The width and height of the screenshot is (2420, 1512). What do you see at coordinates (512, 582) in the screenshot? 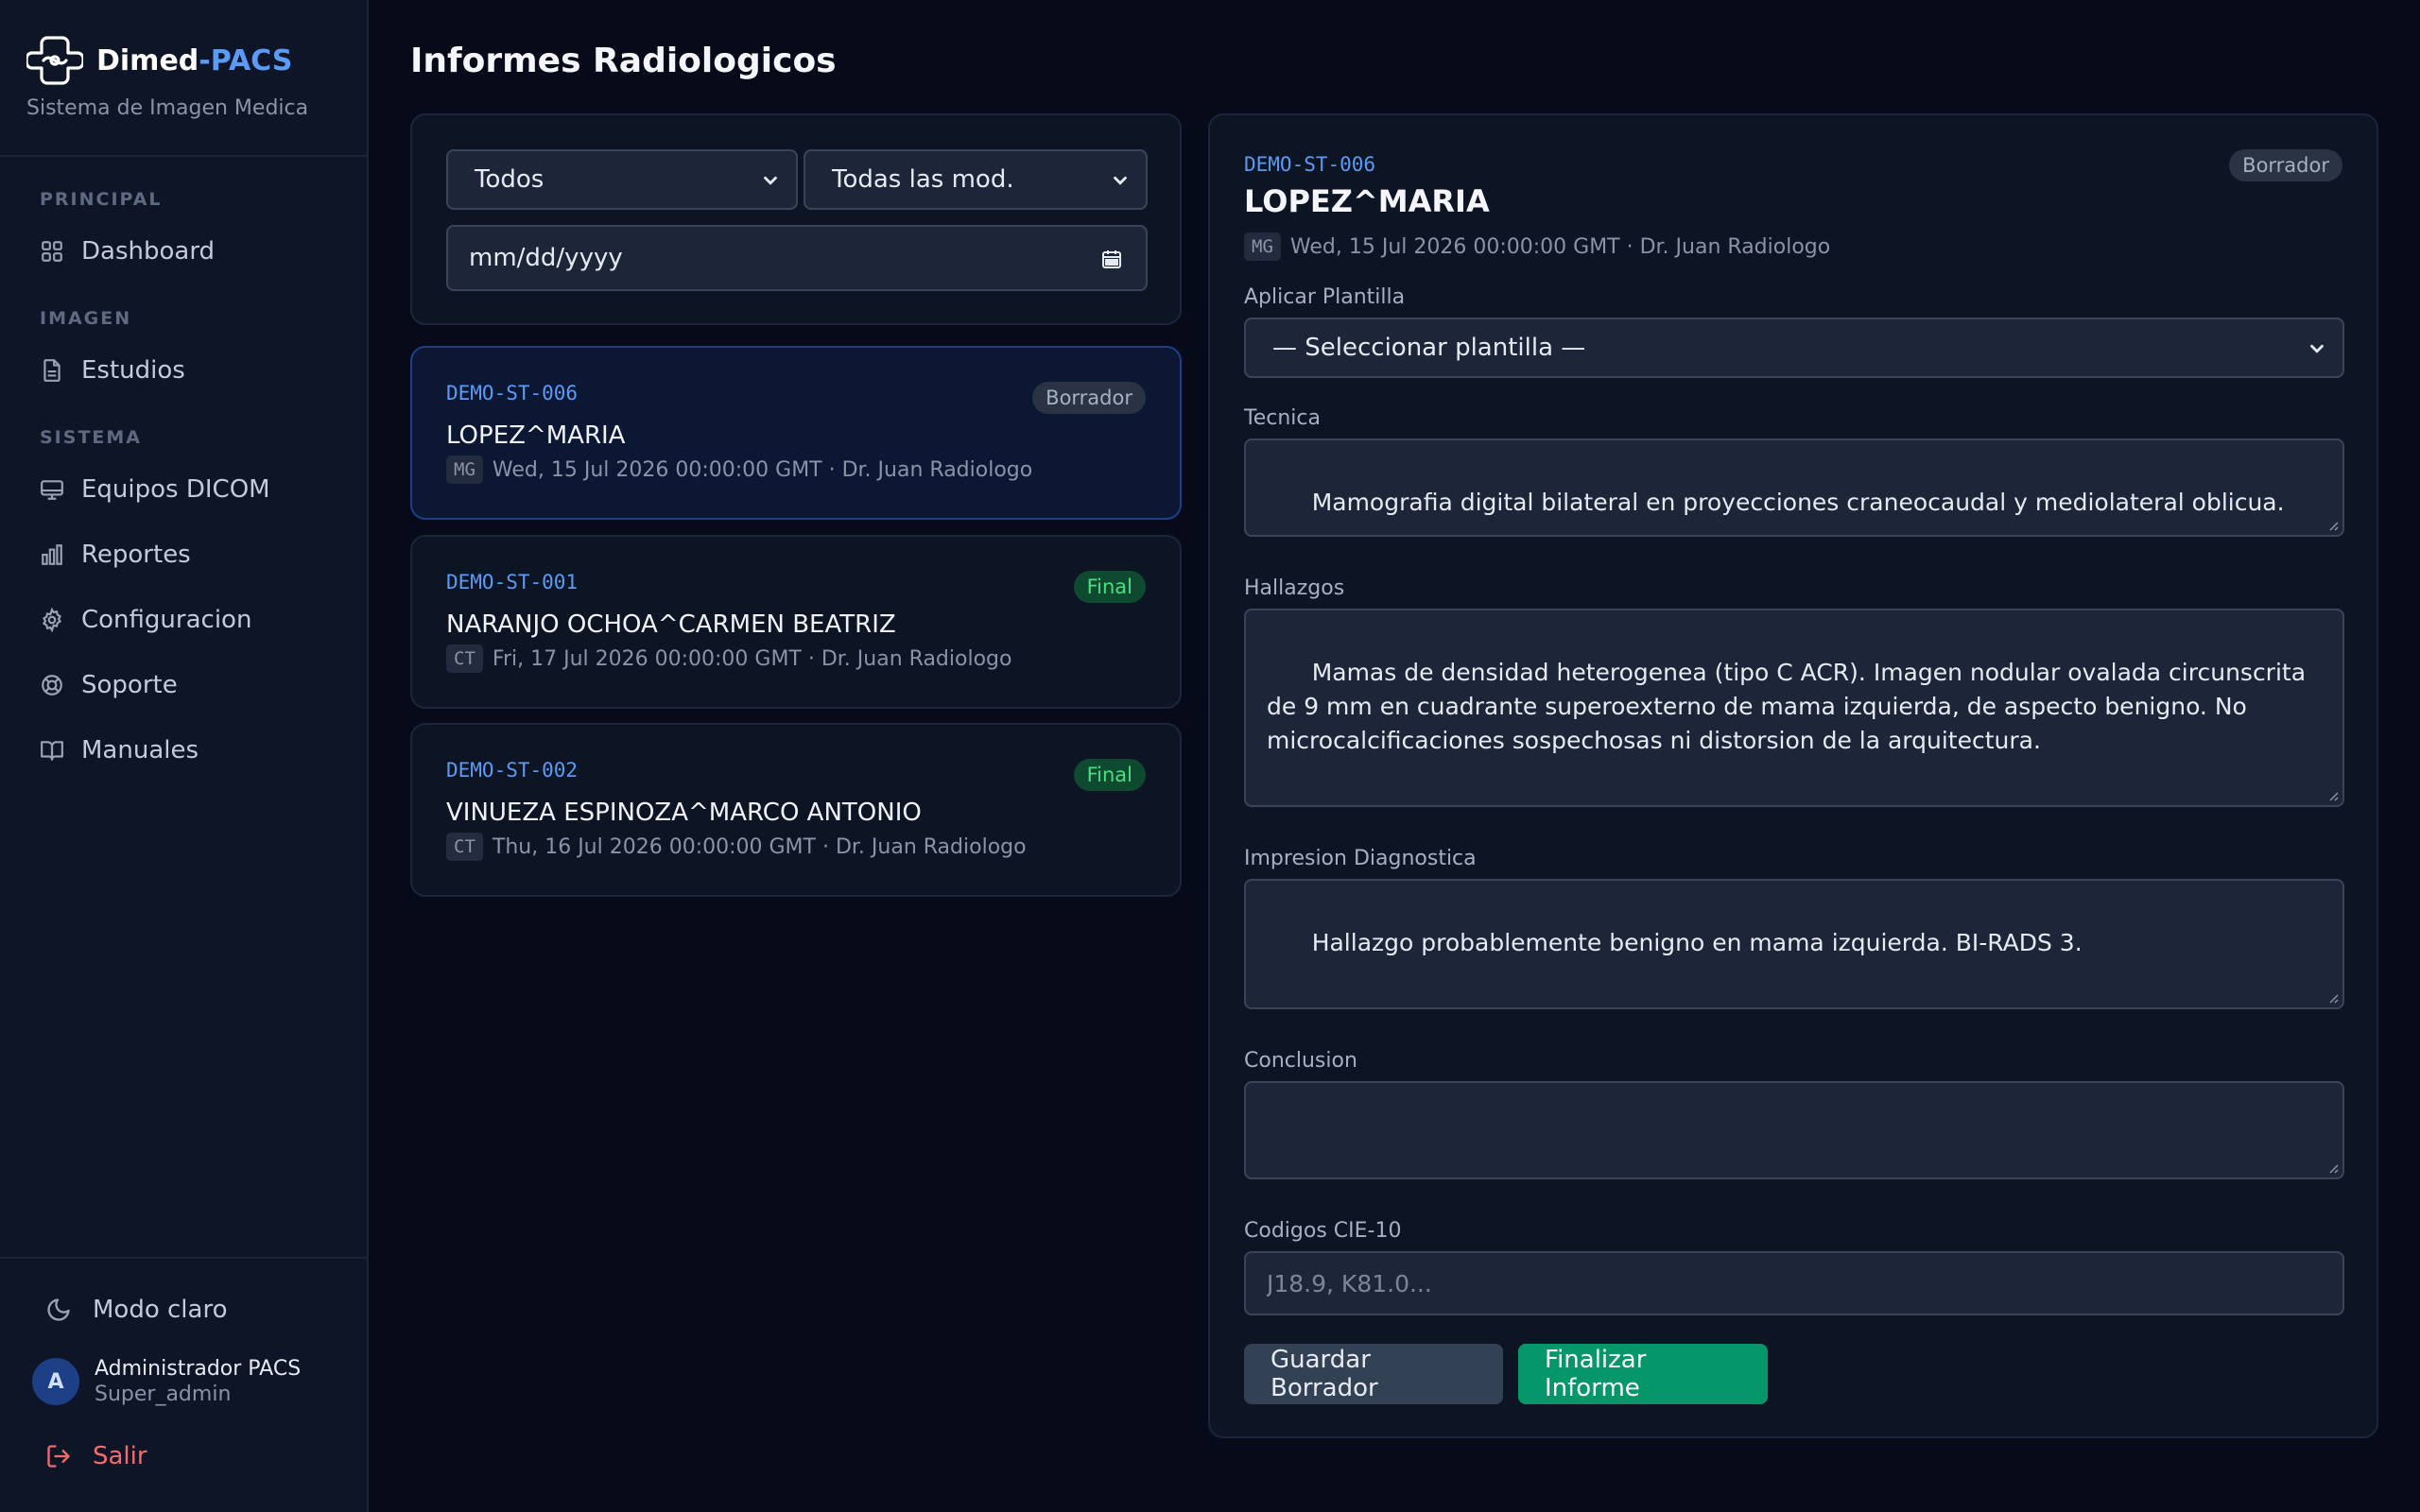
I see `report-id: DEMO-ST-001` at bounding box center [512, 582].